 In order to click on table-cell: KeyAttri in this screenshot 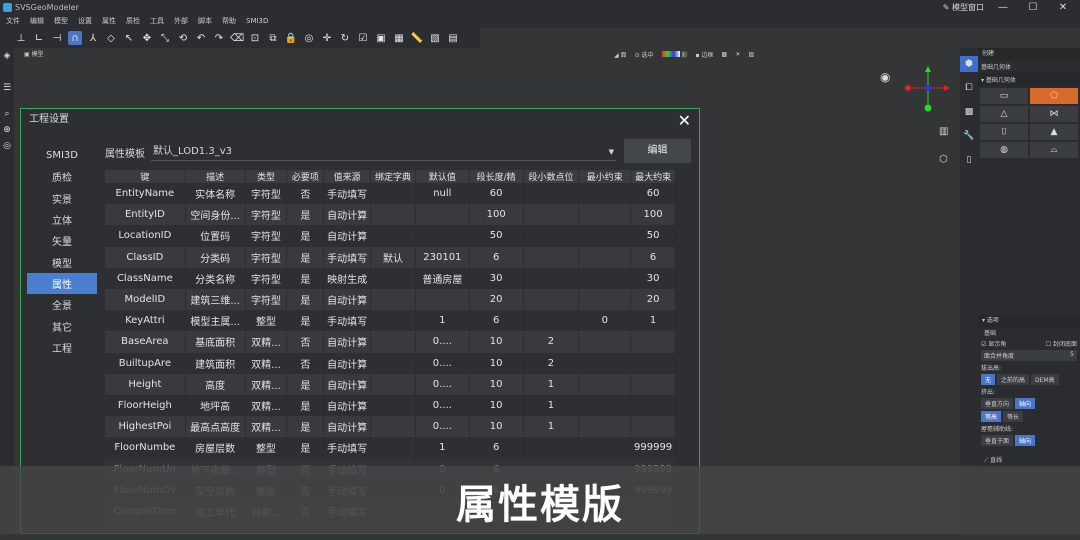, I will do `click(145, 321)`.